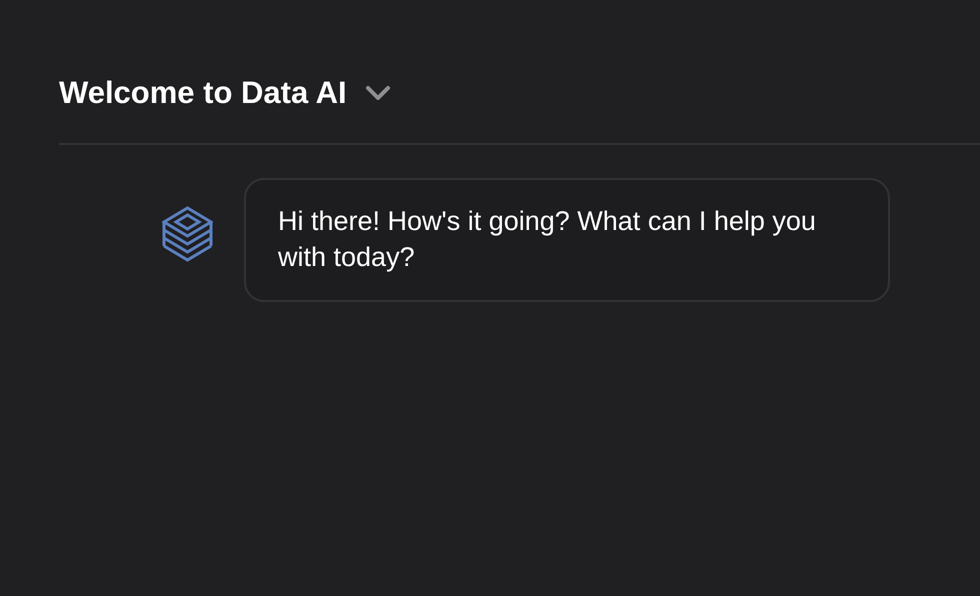 This screenshot has width=980, height=596. I want to click on page-title: Welcome to Data AI, so click(203, 92).